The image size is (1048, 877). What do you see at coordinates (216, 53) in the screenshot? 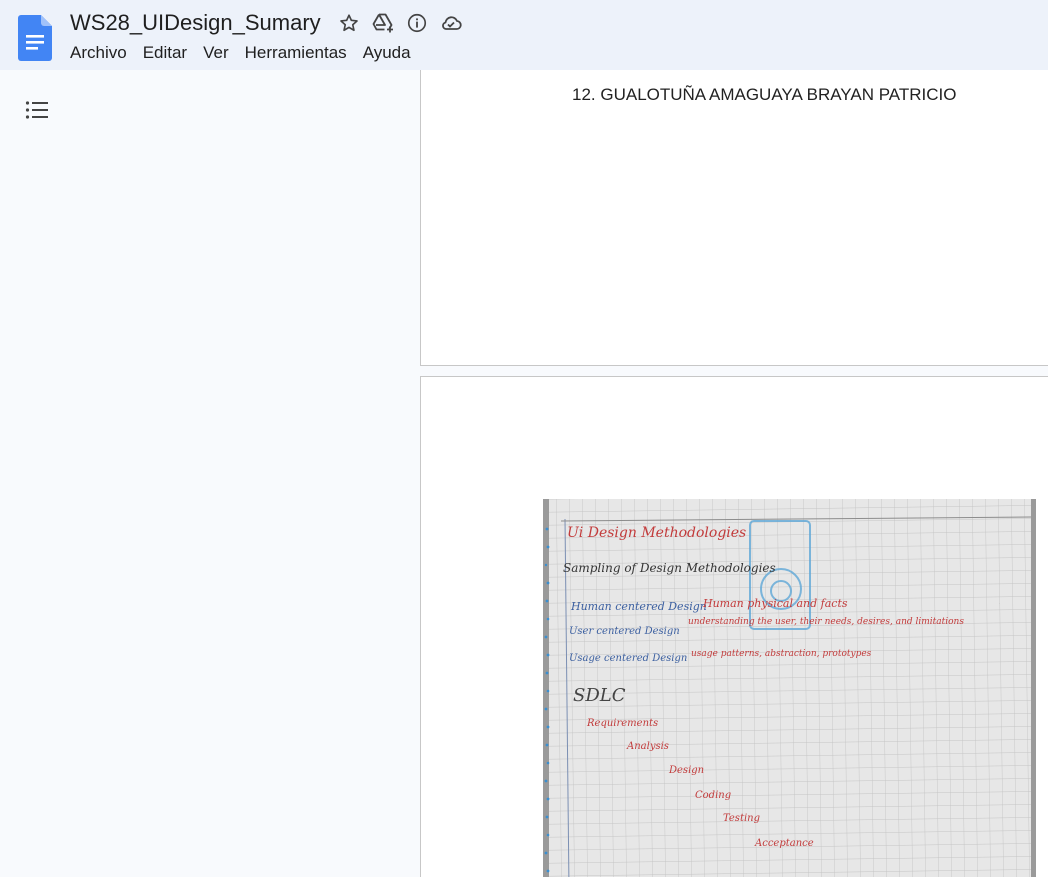
I see `menu-ver: Ver` at bounding box center [216, 53].